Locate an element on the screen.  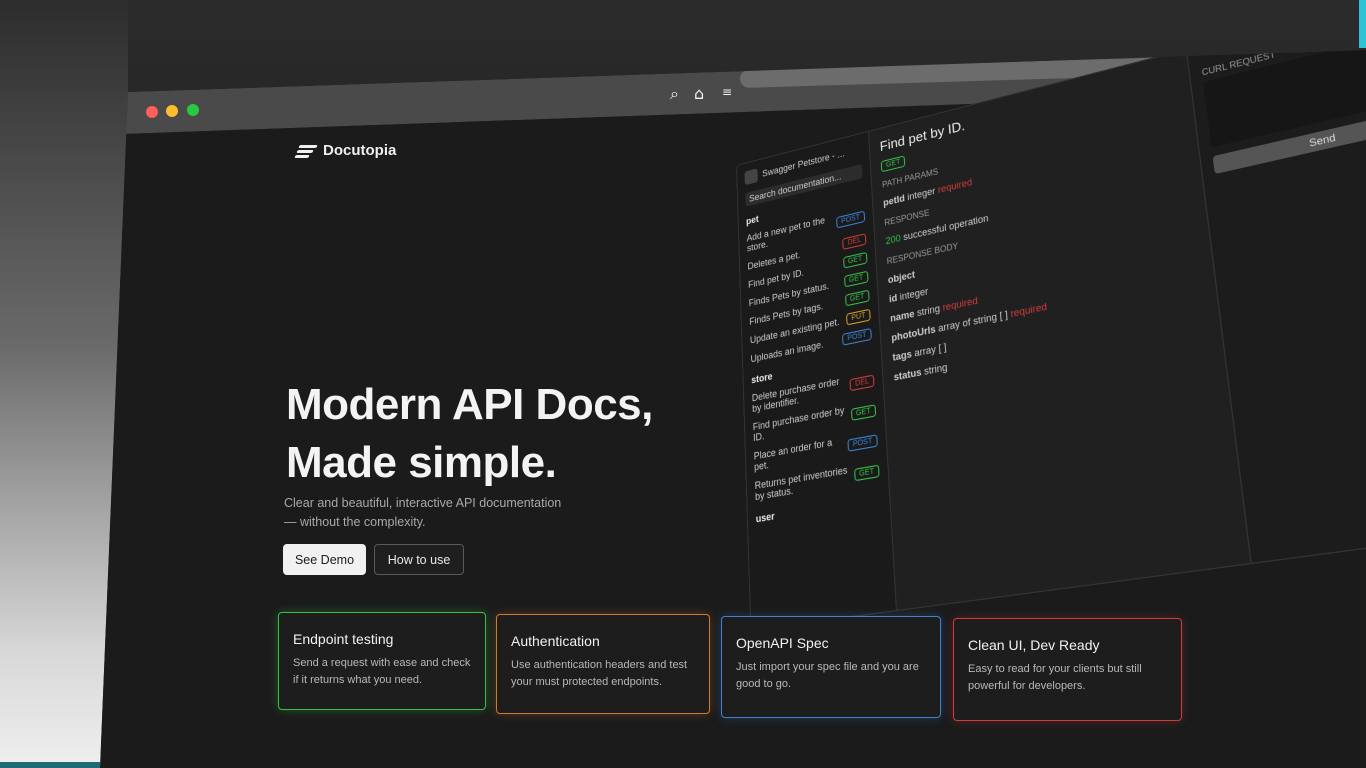
app-icon is located at coordinates (751, 177).